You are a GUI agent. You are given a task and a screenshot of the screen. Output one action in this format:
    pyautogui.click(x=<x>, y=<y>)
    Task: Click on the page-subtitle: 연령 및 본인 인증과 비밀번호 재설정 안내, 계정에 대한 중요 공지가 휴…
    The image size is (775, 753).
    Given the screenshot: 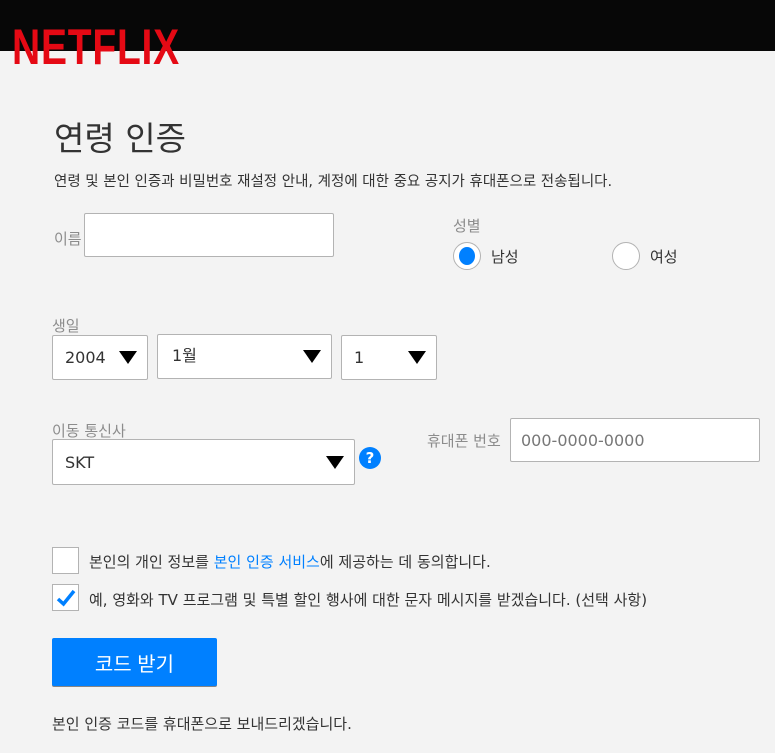 What is the action you would take?
    pyautogui.click(x=333, y=182)
    